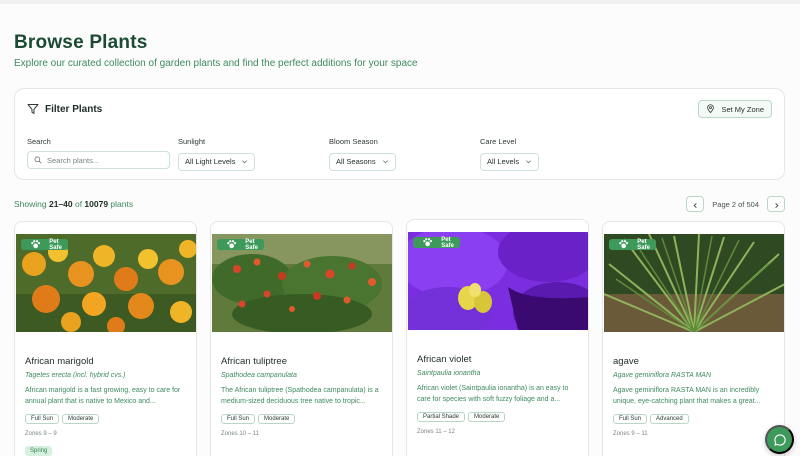  Describe the element at coordinates (441, 417) in the screenshot. I see `sunlight-tag: Partial Shade` at that location.